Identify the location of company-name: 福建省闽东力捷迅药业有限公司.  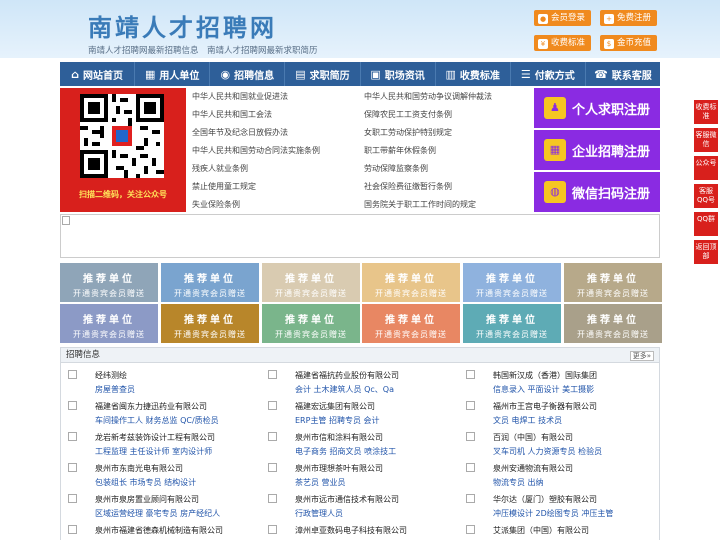
(151, 406).